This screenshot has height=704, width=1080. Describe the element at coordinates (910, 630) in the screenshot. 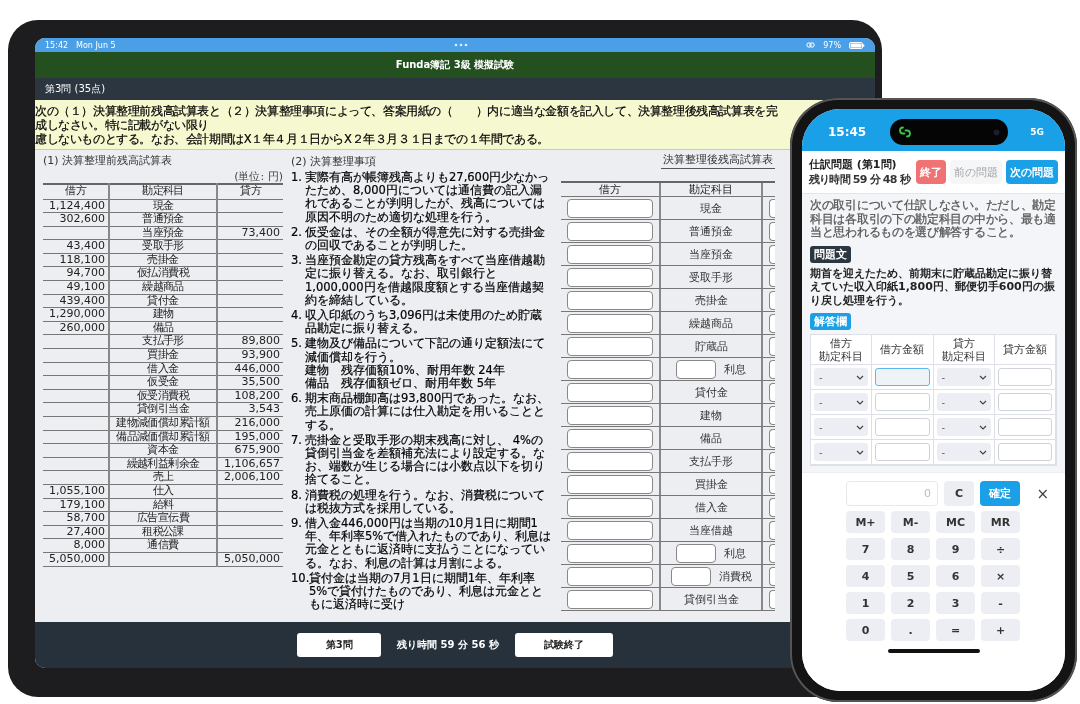

I see `calculator-key: .` at that location.